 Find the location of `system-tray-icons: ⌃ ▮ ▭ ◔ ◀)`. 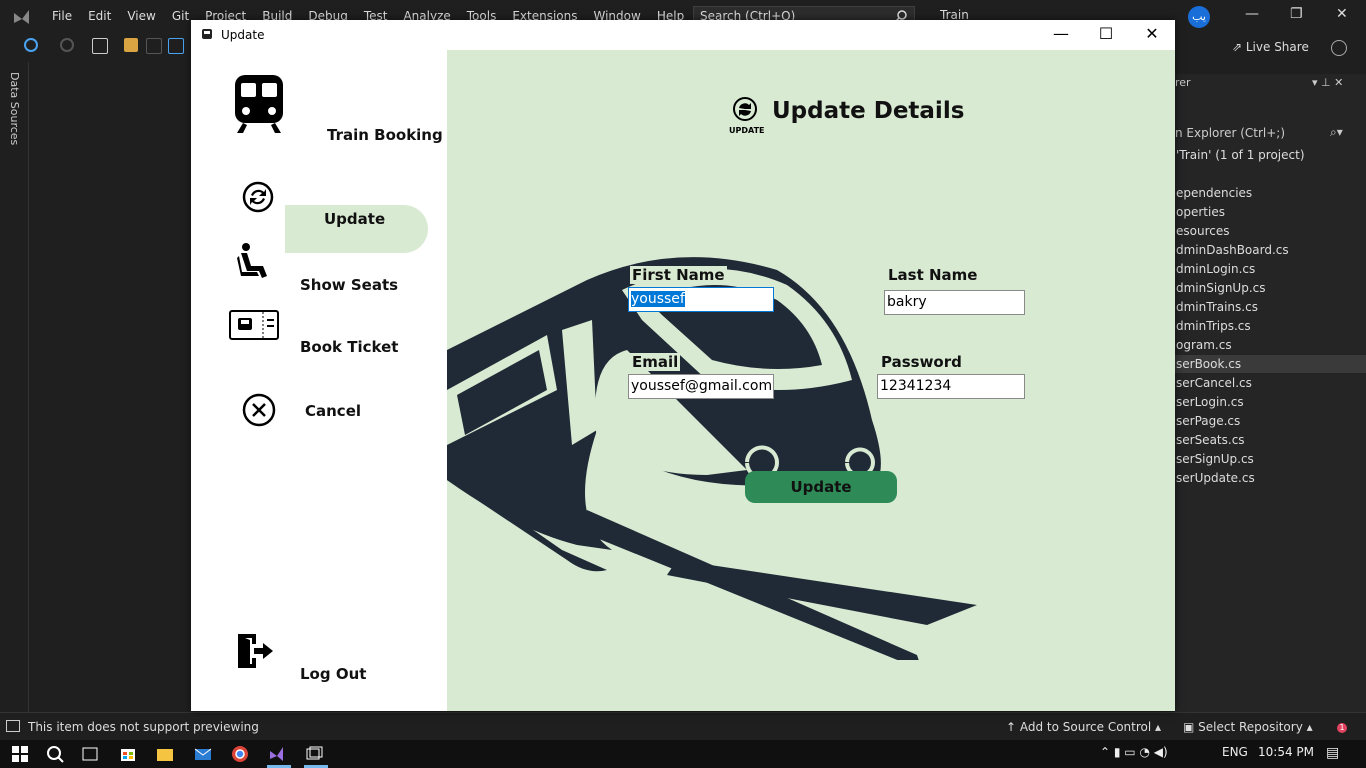

system-tray-icons: ⌃ ▮ ▭ ◔ ◀) is located at coordinates (1134, 752).